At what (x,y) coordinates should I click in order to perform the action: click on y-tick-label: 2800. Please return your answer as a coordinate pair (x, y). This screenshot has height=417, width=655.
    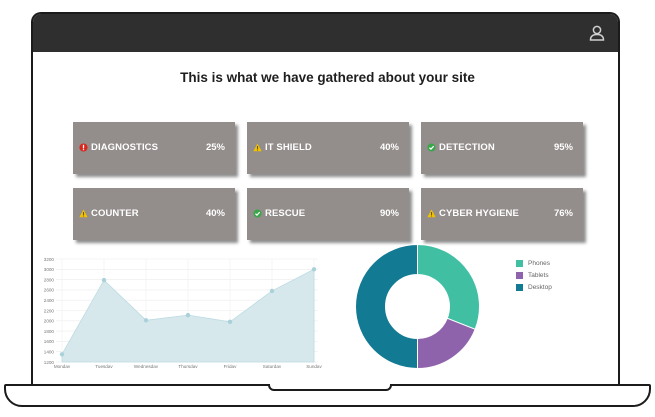
    Looking at the image, I should click on (49, 279).